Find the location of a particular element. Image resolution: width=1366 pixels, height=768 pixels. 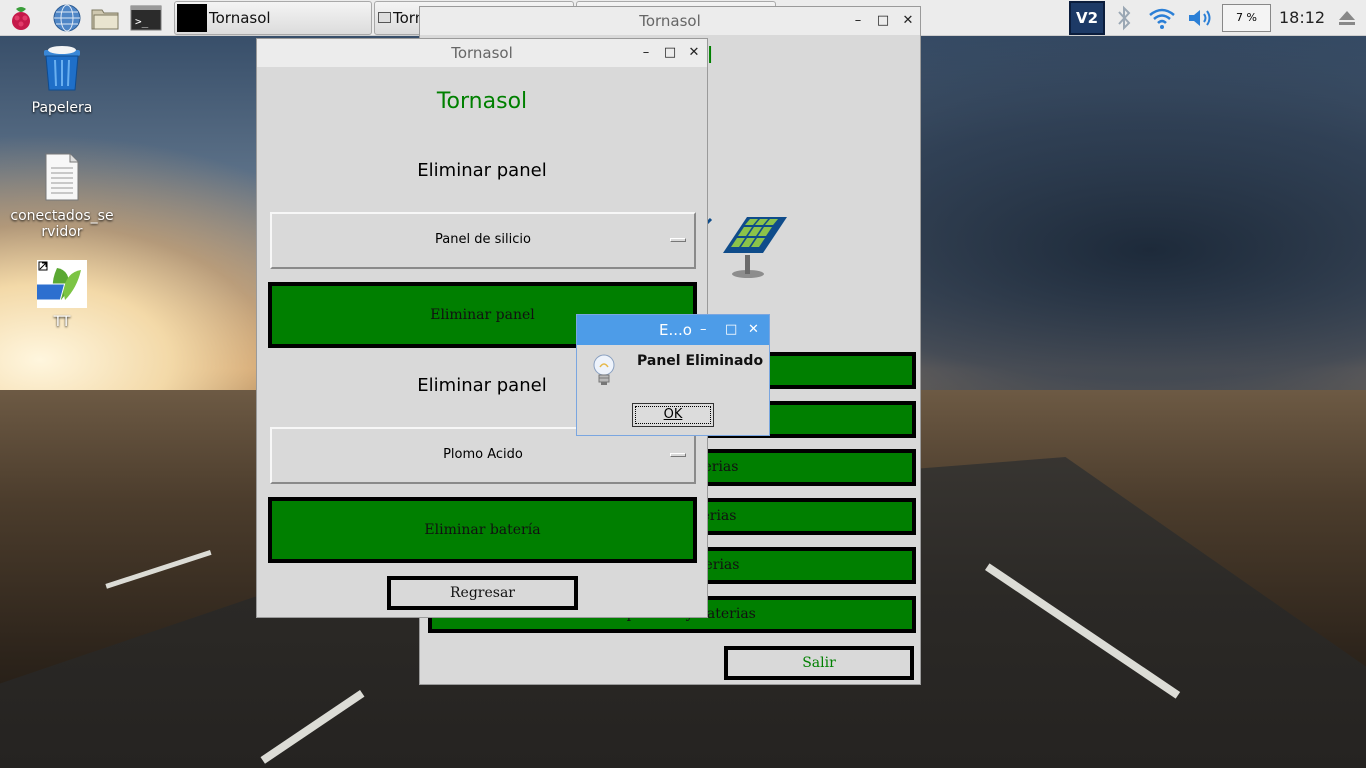

taskbar-task-tornasol-active: Tornasol is located at coordinates (273, 18).